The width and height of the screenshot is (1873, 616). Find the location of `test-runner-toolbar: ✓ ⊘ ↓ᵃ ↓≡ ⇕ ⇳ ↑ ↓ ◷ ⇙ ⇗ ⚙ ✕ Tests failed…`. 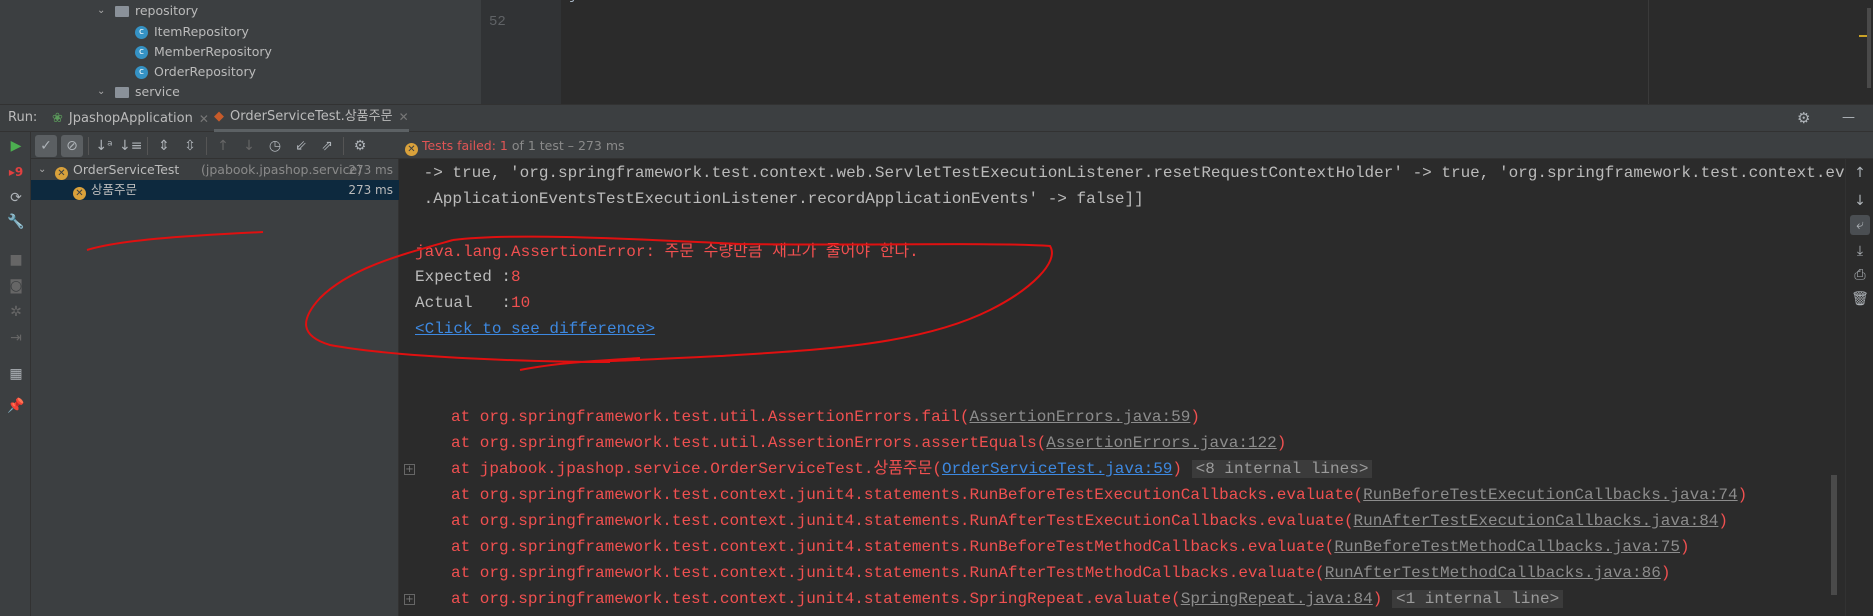

test-runner-toolbar: ✓ ⊘ ↓ᵃ ↓≡ ⇕ ⇳ ↑ ↓ ◷ ⇙ ⇗ ⚙ ✕ Tests failed… is located at coordinates (952, 145).